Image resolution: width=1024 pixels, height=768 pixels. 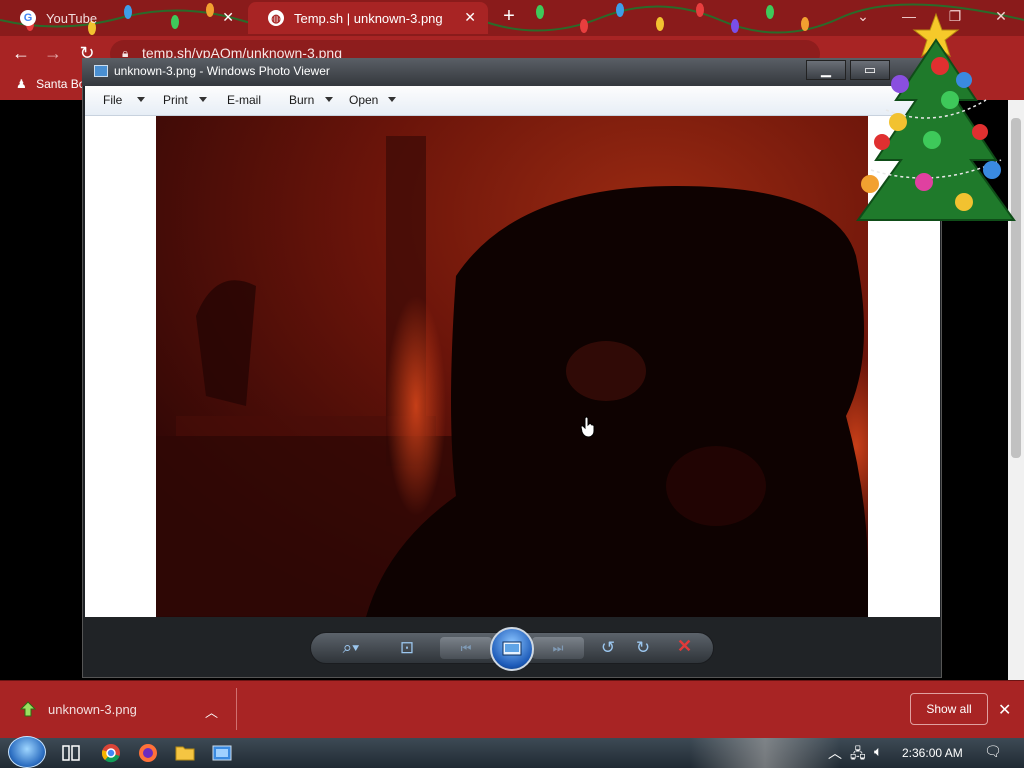 I want to click on photo-viewer-icon, so click(x=222, y=753).